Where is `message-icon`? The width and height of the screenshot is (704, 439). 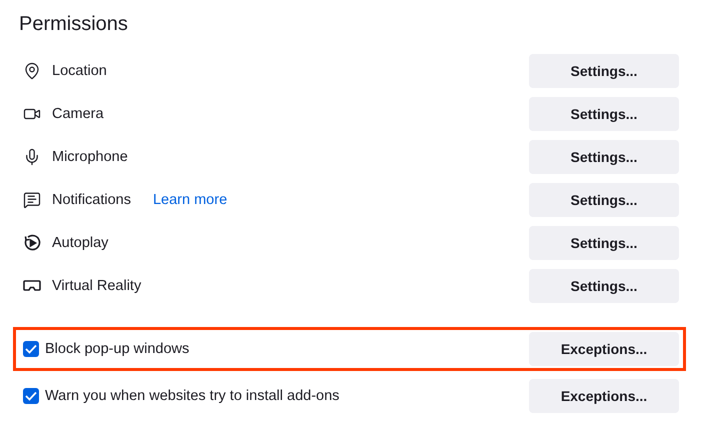 message-icon is located at coordinates (32, 199).